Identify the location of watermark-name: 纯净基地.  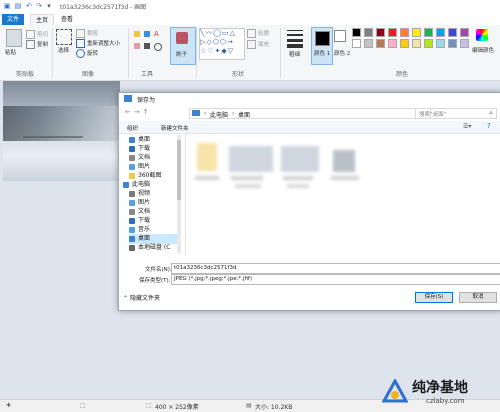
(440, 388).